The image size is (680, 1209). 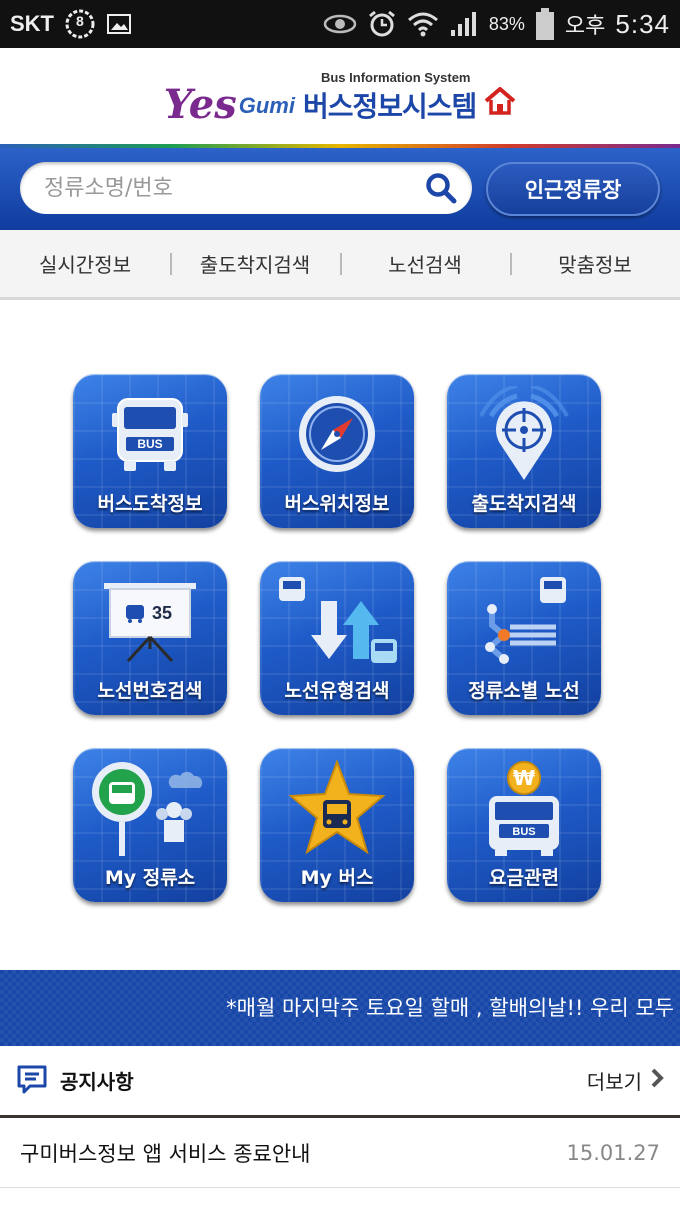 I want to click on nearby-stops-button: 인근정류장, so click(x=573, y=189).